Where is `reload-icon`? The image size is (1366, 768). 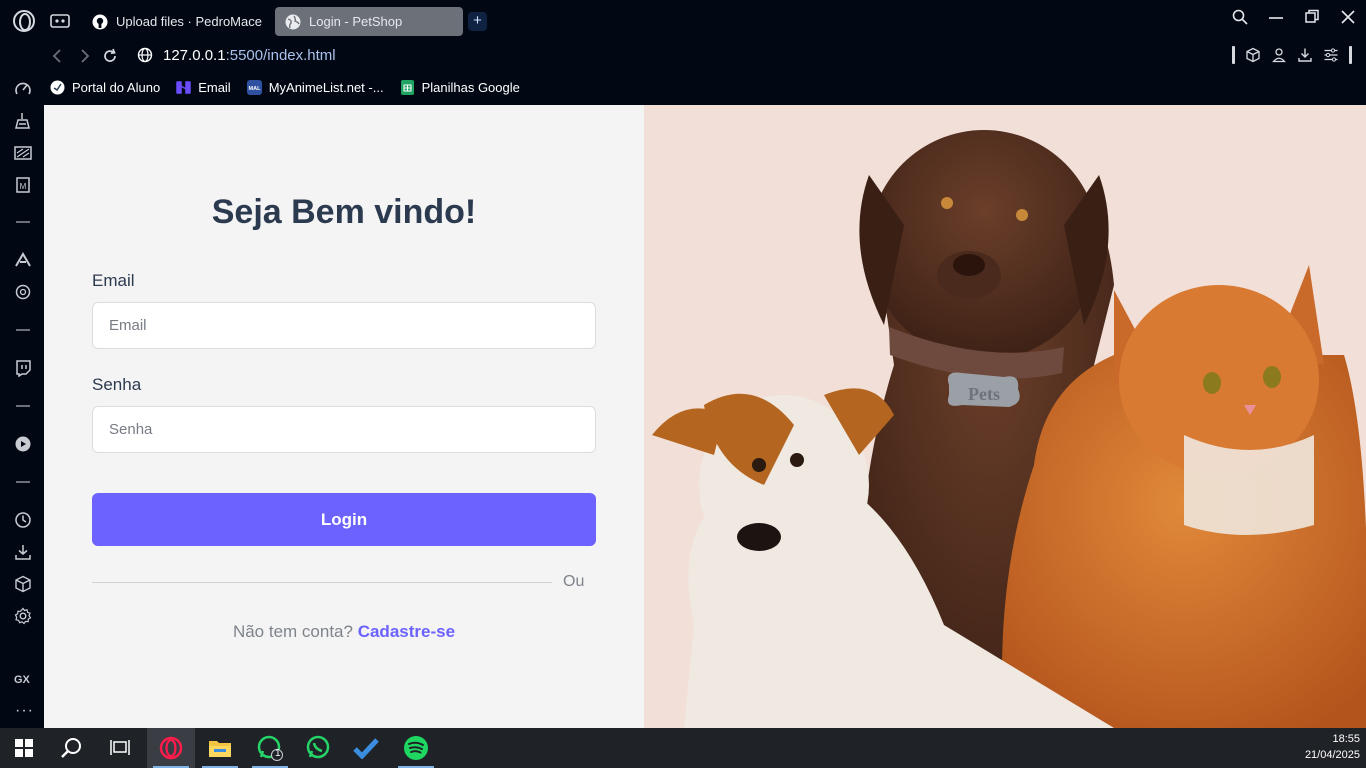 reload-icon is located at coordinates (110, 56).